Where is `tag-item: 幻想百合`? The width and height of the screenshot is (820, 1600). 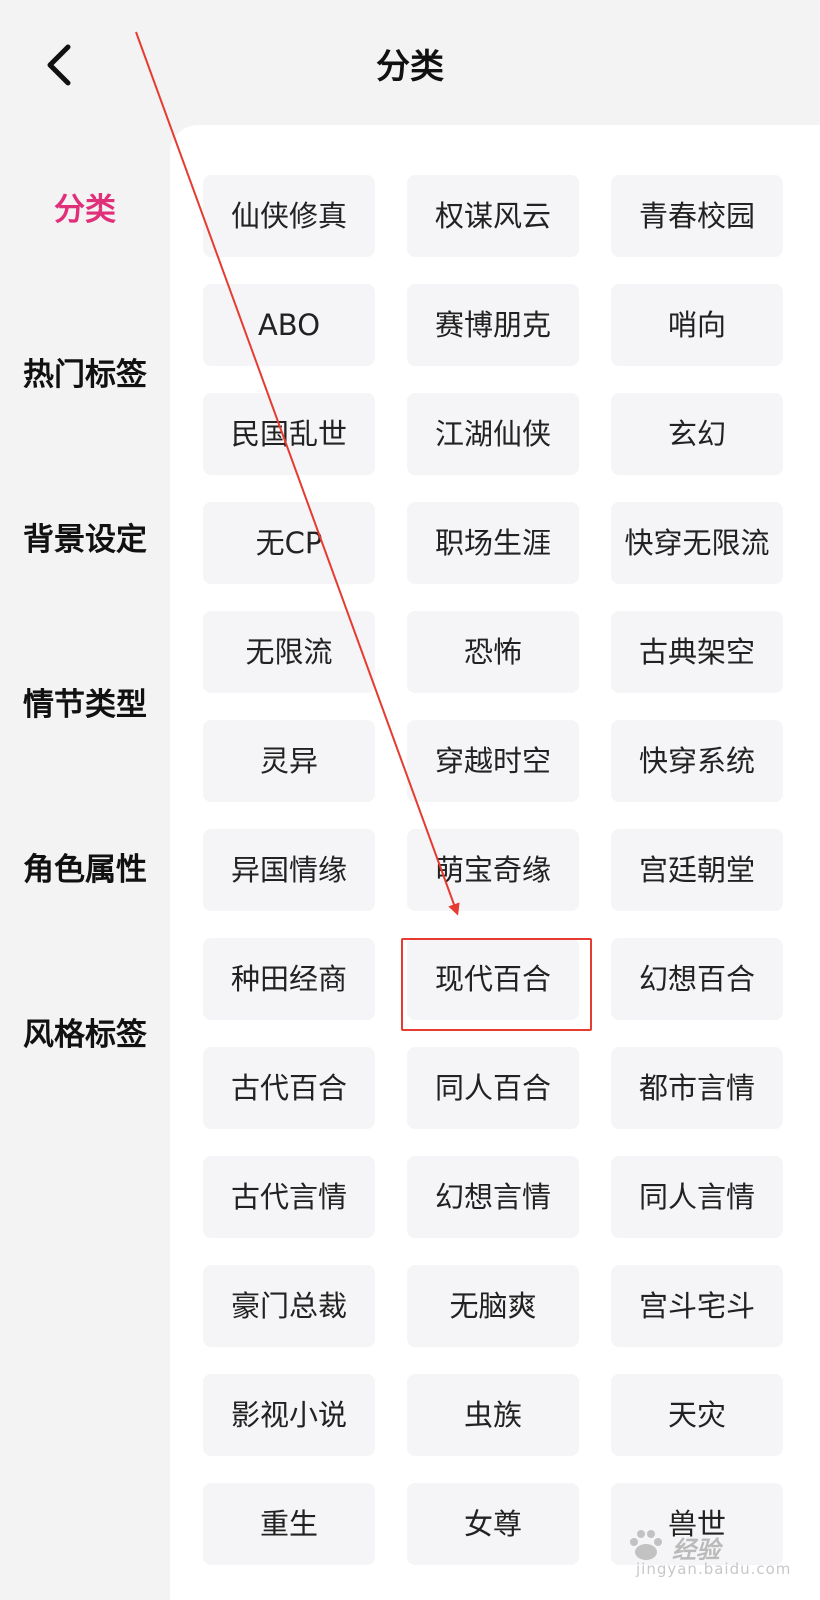 tag-item: 幻想百合 is located at coordinates (697, 979).